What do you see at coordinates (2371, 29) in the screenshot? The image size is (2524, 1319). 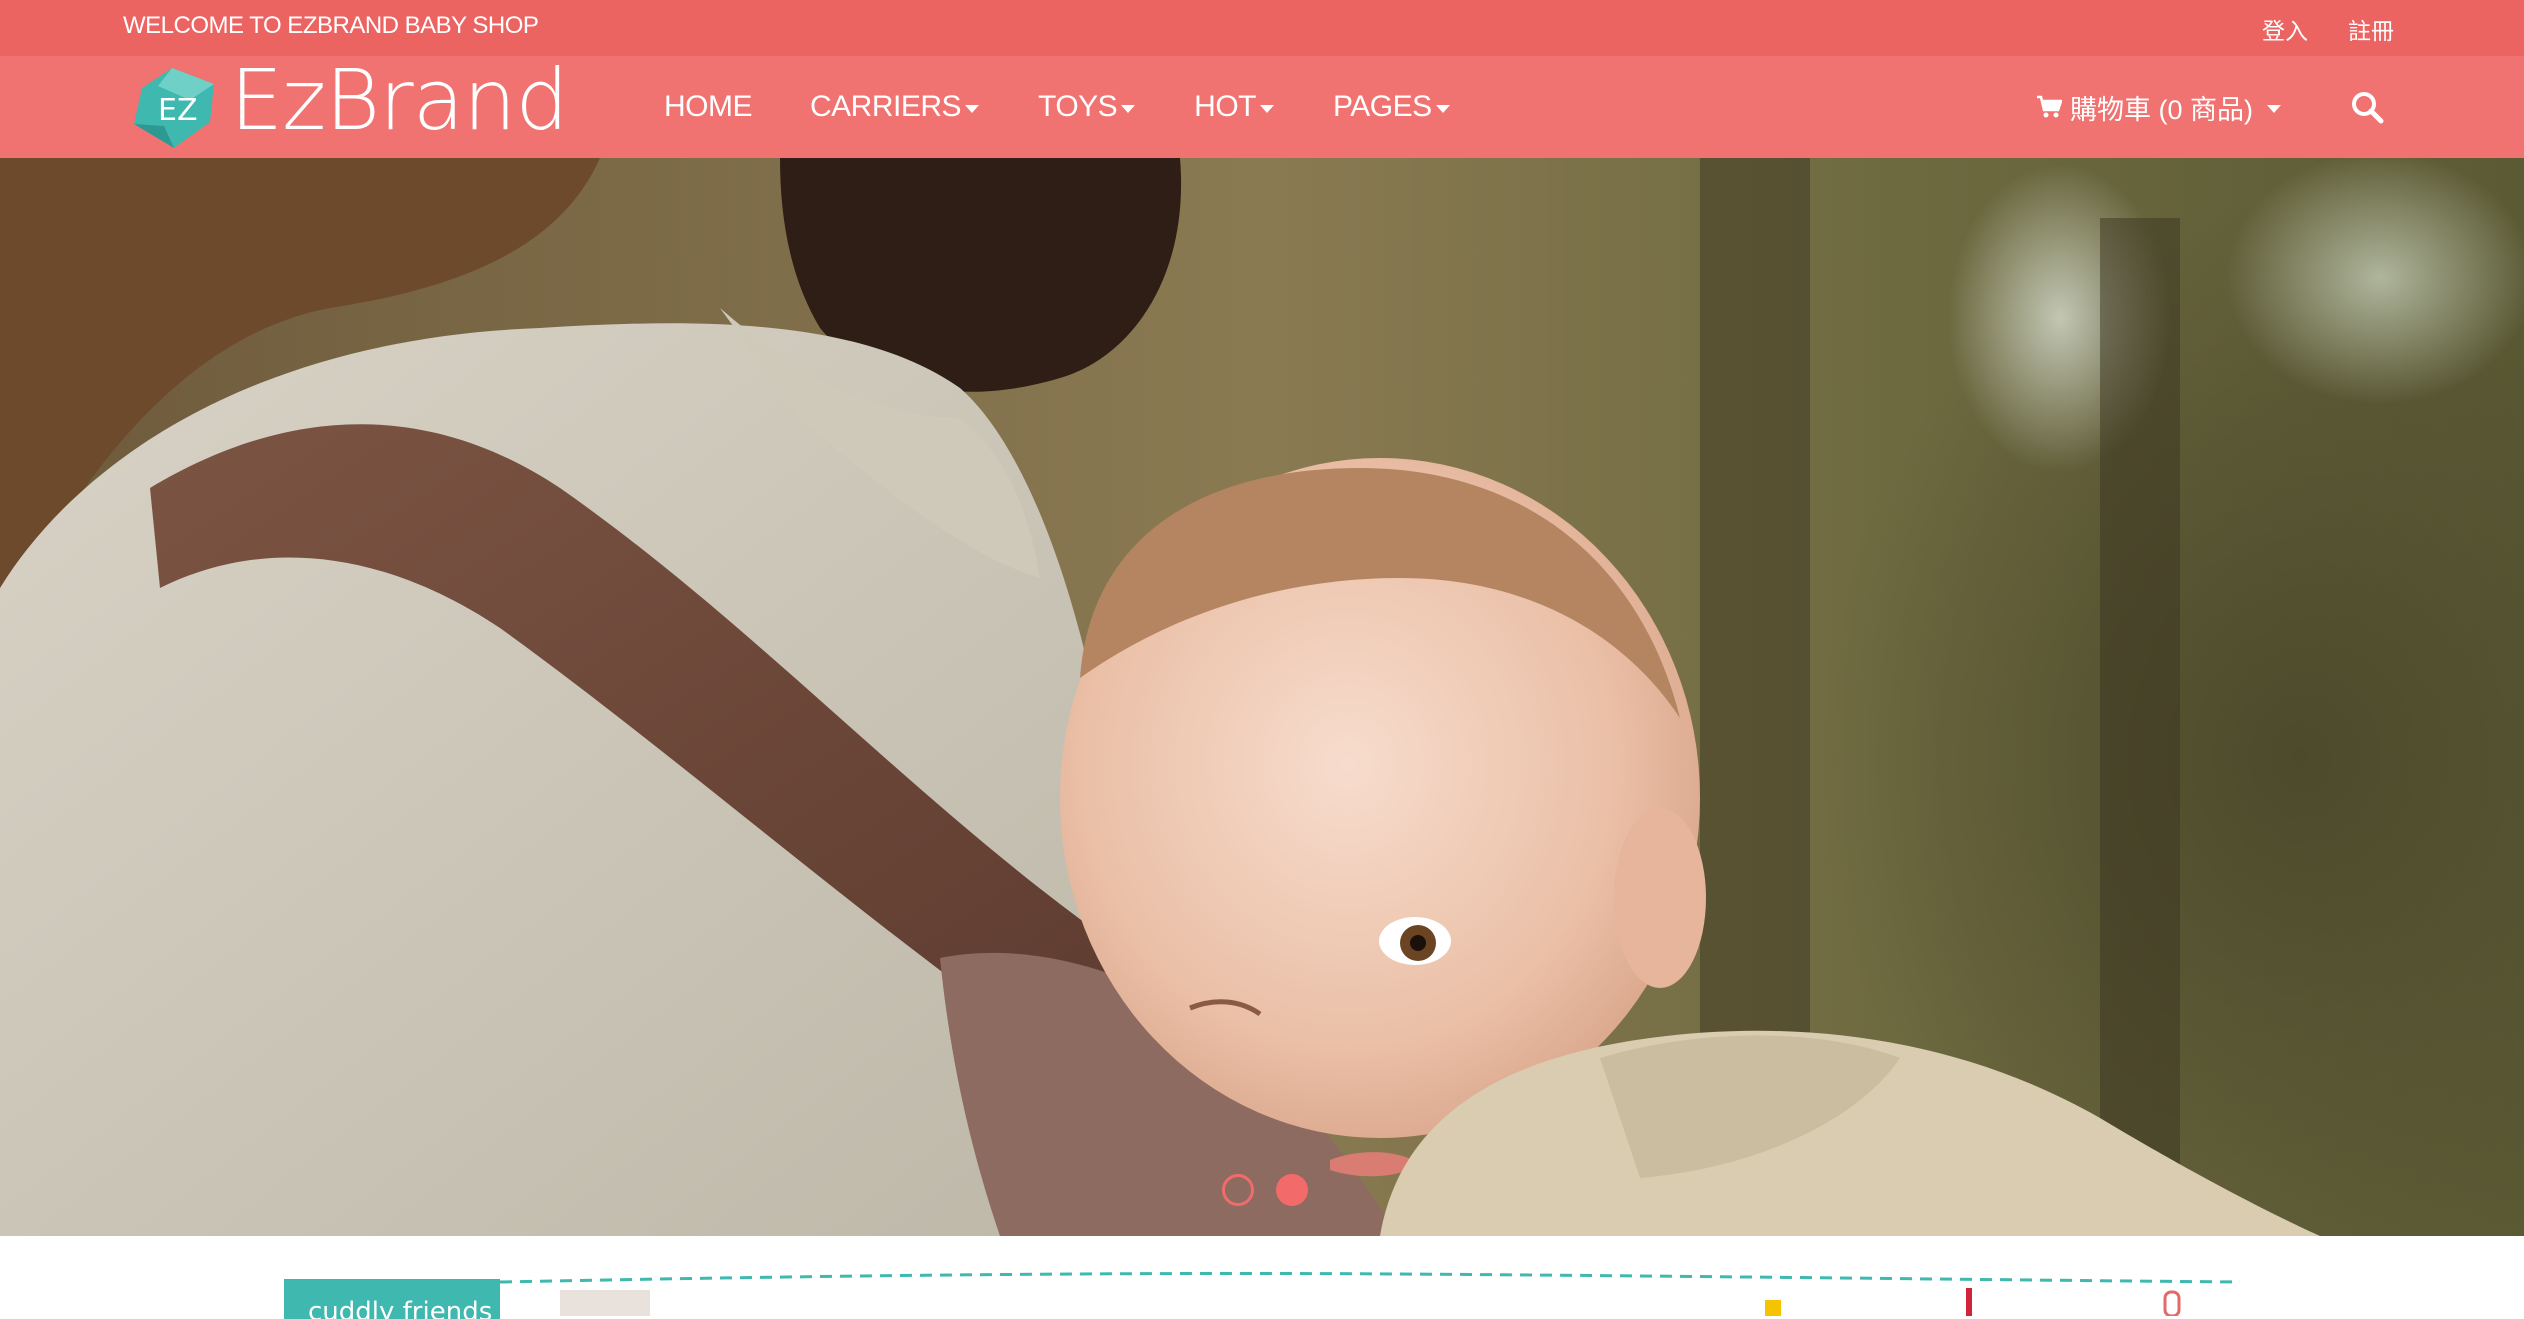 I see `register-link: 註冊` at bounding box center [2371, 29].